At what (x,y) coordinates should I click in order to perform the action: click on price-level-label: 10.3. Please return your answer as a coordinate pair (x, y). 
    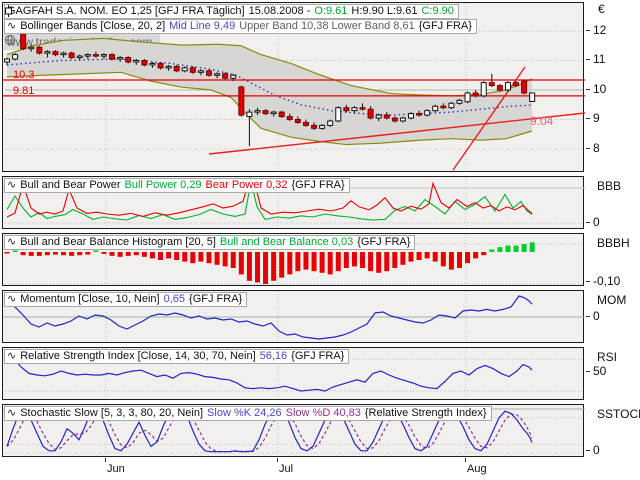
    Looking at the image, I should click on (23, 75).